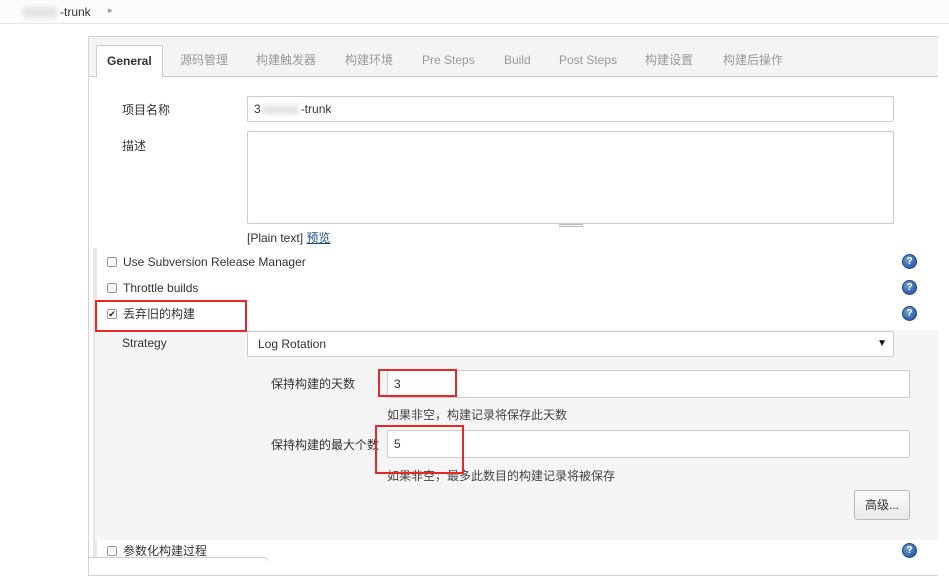 The width and height of the screenshot is (949, 576). I want to click on throttle-builds-checkbox, so click(112, 288).